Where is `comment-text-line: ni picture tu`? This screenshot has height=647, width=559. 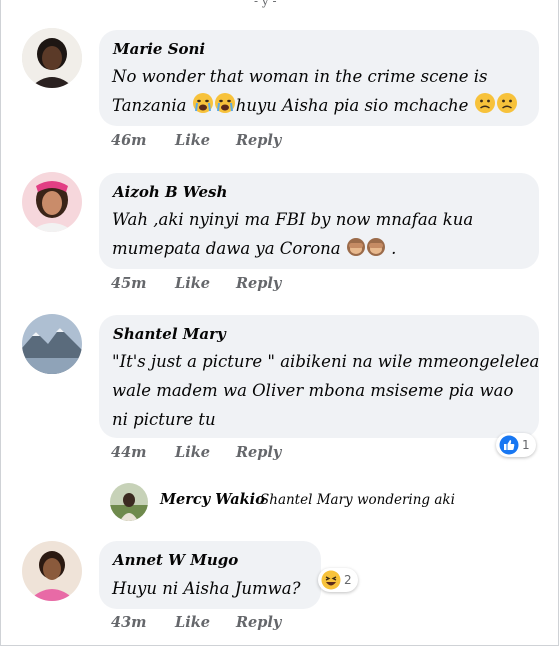 comment-text-line: ni picture tu is located at coordinates (164, 419).